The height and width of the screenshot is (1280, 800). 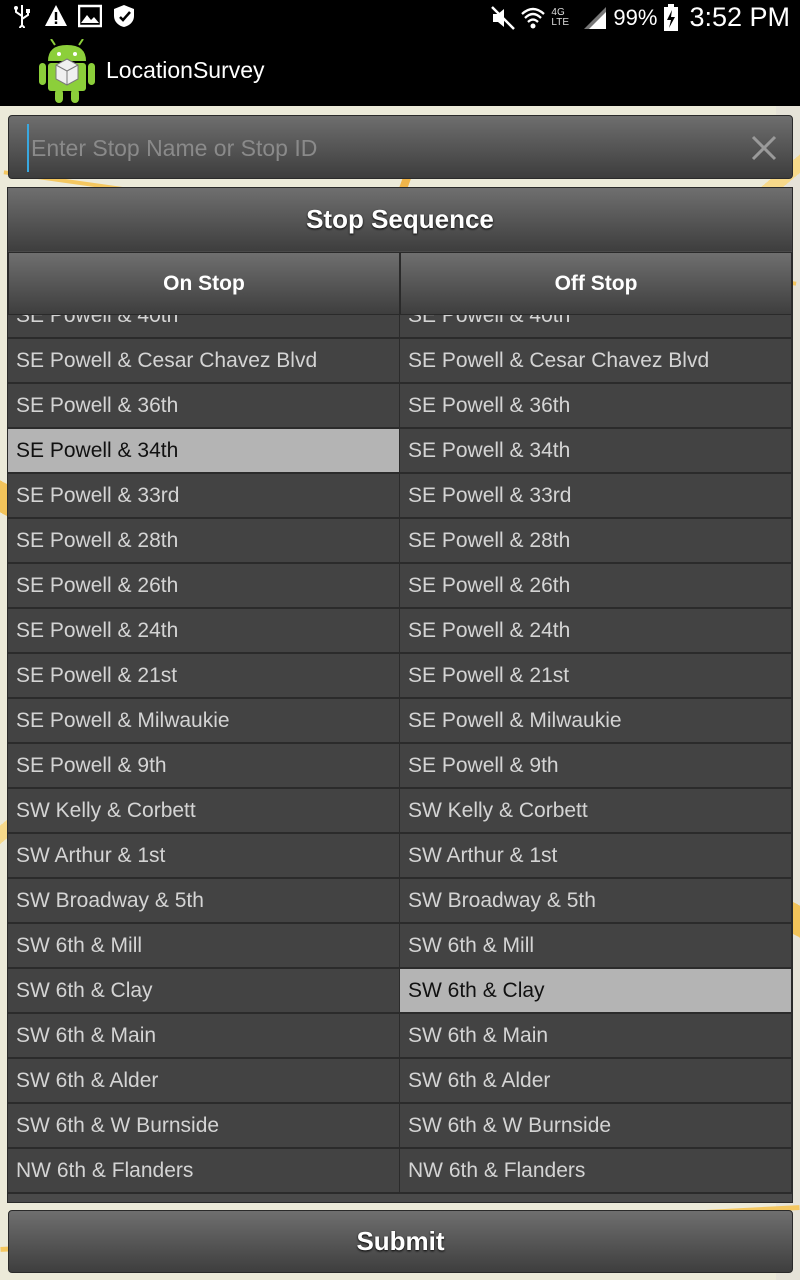 What do you see at coordinates (596, 631) in the screenshot?
I see `off-stop-list-item: SE Powell & 24th` at bounding box center [596, 631].